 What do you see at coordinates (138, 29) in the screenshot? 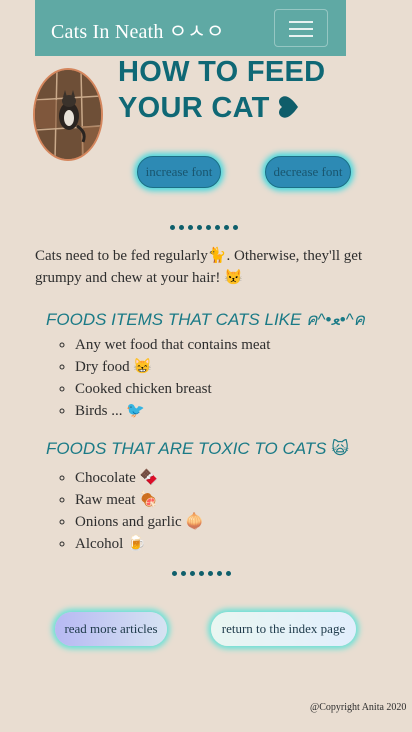
I see `navbar-brand: Cats In Neath ㅇㅅㅇ` at bounding box center [138, 29].